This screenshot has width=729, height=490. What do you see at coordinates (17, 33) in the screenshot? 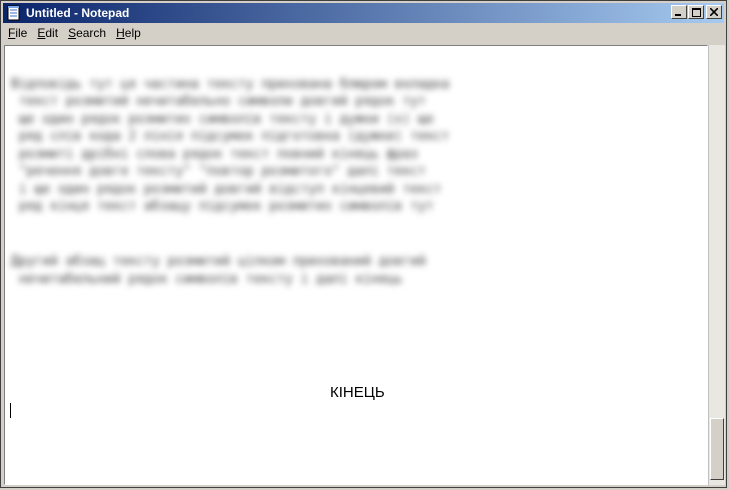
I see `menu-file: File` at bounding box center [17, 33].